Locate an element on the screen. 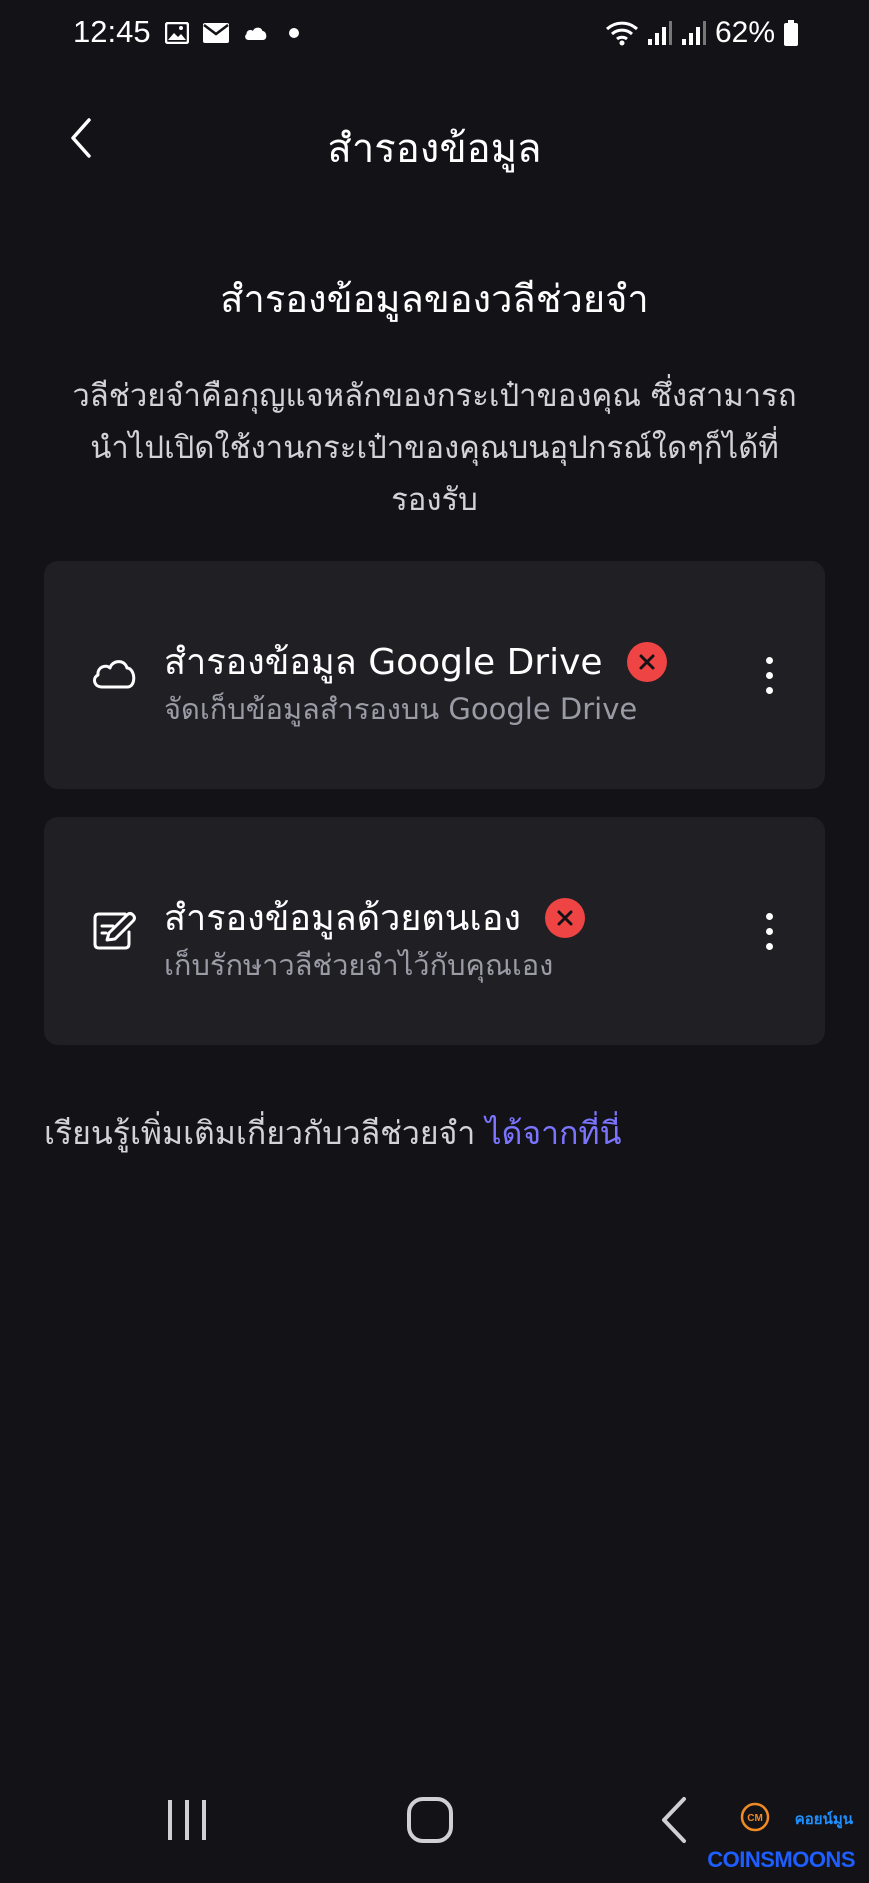 The width and height of the screenshot is (869, 1883). manual-backup-icon is located at coordinates (114, 929).